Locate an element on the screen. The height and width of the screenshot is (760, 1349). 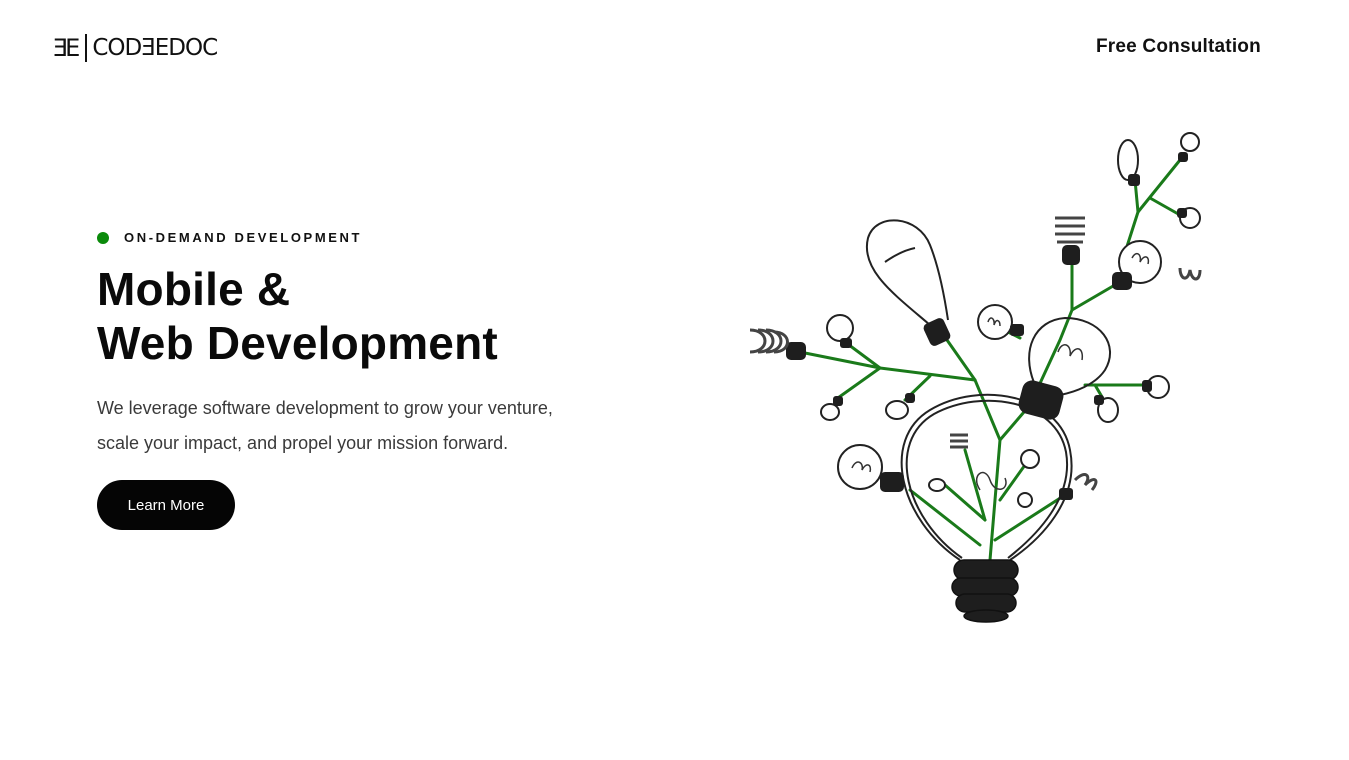
logo-mark: ƎE is located at coordinates (66, 48).